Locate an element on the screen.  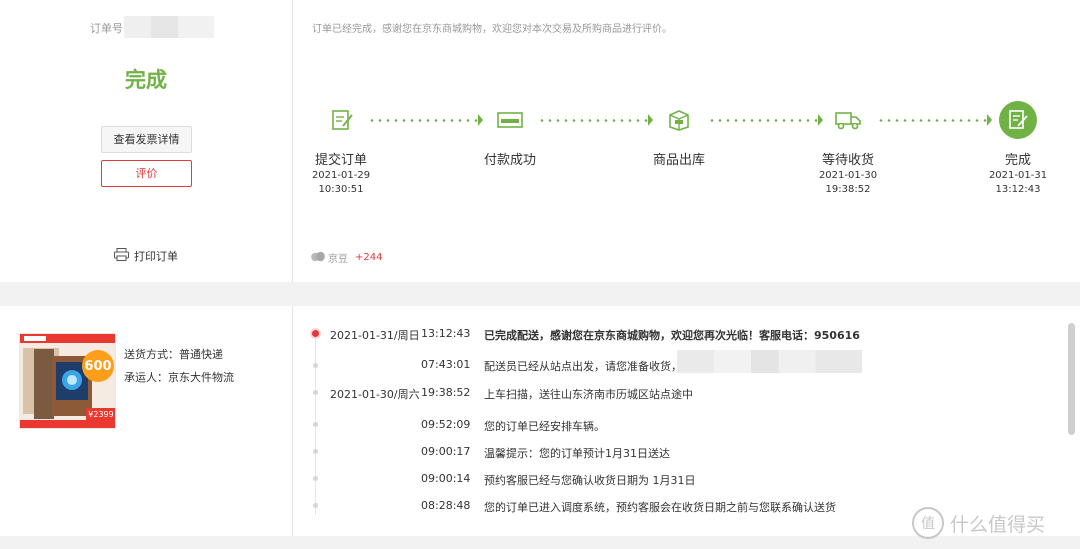
step-label: 完成 is located at coordinates (1017, 160).